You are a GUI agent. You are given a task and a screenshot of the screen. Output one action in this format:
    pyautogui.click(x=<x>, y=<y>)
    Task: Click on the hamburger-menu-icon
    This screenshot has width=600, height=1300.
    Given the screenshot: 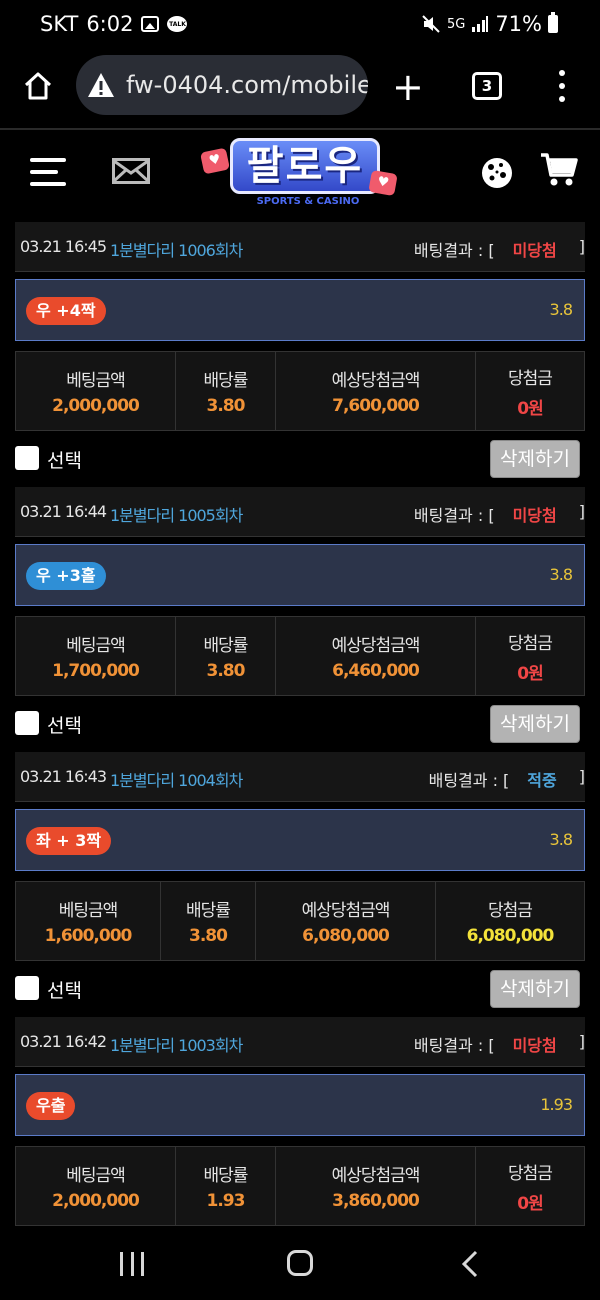 What is the action you would take?
    pyautogui.click(x=48, y=172)
    